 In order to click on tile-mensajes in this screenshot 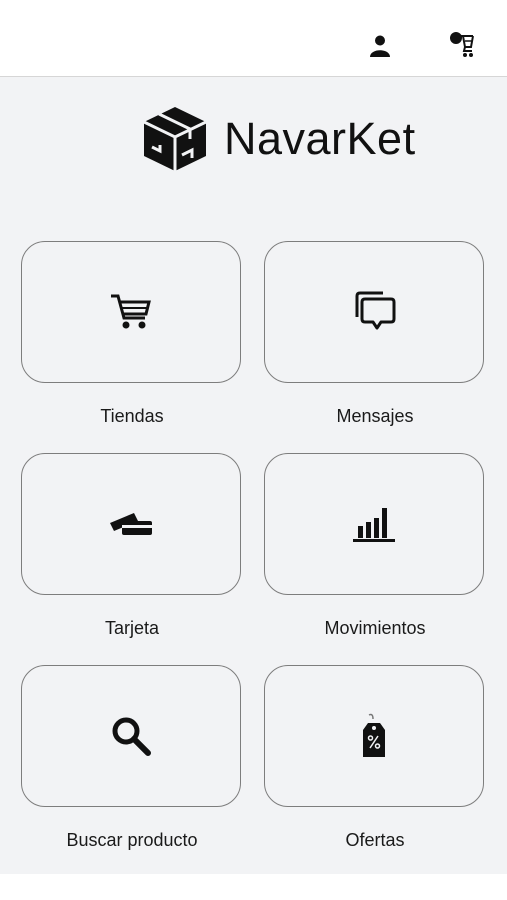, I will do `click(374, 312)`.